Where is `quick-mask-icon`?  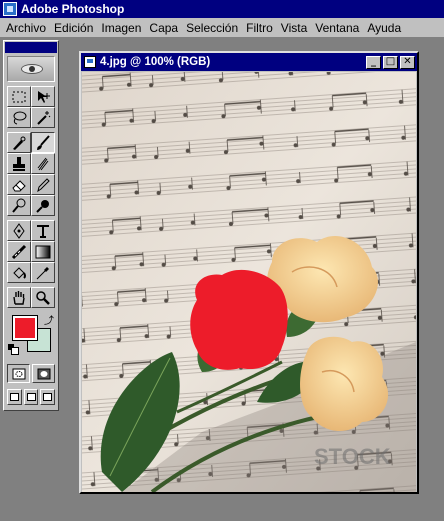
quick-mask-icon is located at coordinates (43, 373).